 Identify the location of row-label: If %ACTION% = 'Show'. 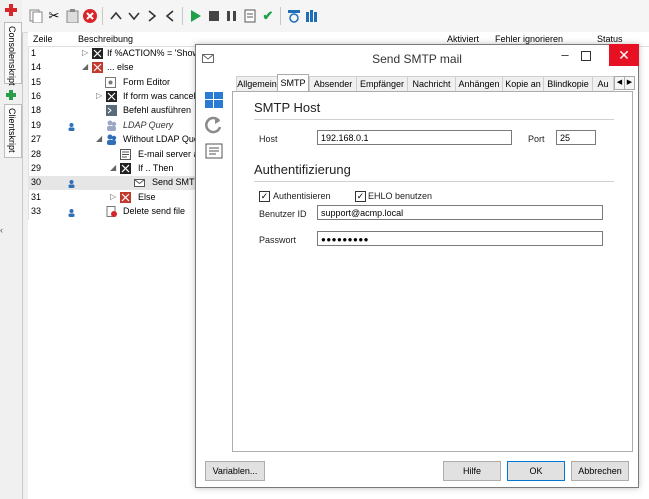
(154, 53).